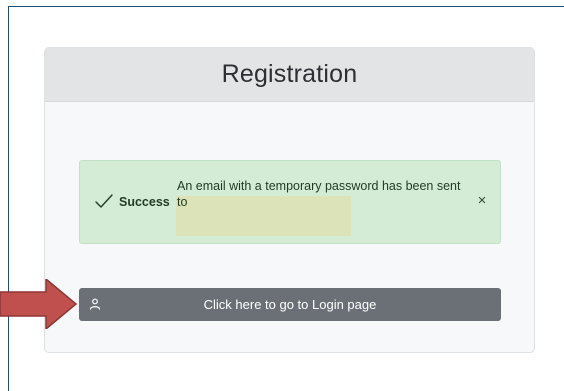 Image resolution: width=564 pixels, height=391 pixels. I want to click on page-title: Registration, so click(289, 74).